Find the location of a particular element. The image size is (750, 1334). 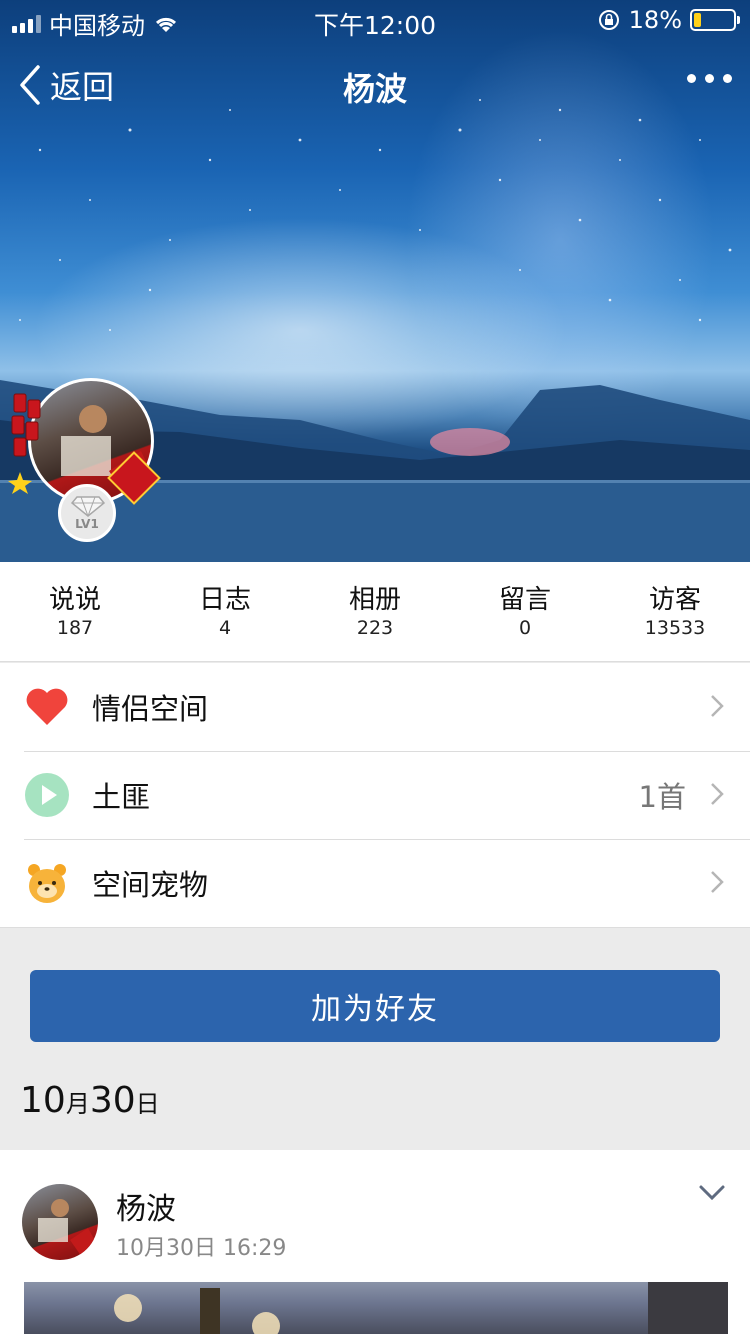

stat-label: 相册 is located at coordinates (374, 600).